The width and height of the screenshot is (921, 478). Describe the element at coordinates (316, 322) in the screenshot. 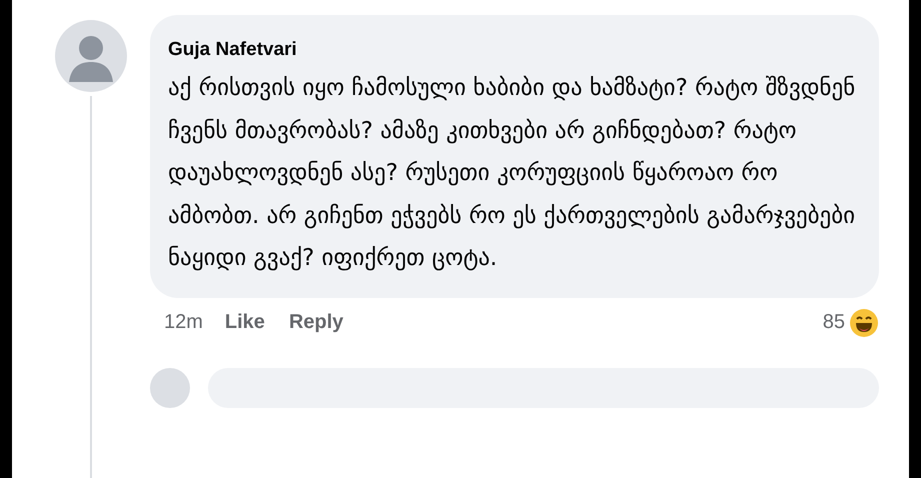

I see `comment-action-link: Reply` at that location.